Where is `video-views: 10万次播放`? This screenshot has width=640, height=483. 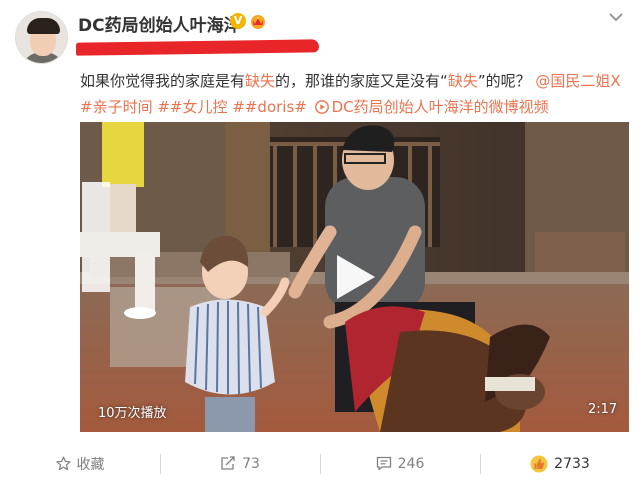 video-views: 10万次播放 is located at coordinates (132, 413).